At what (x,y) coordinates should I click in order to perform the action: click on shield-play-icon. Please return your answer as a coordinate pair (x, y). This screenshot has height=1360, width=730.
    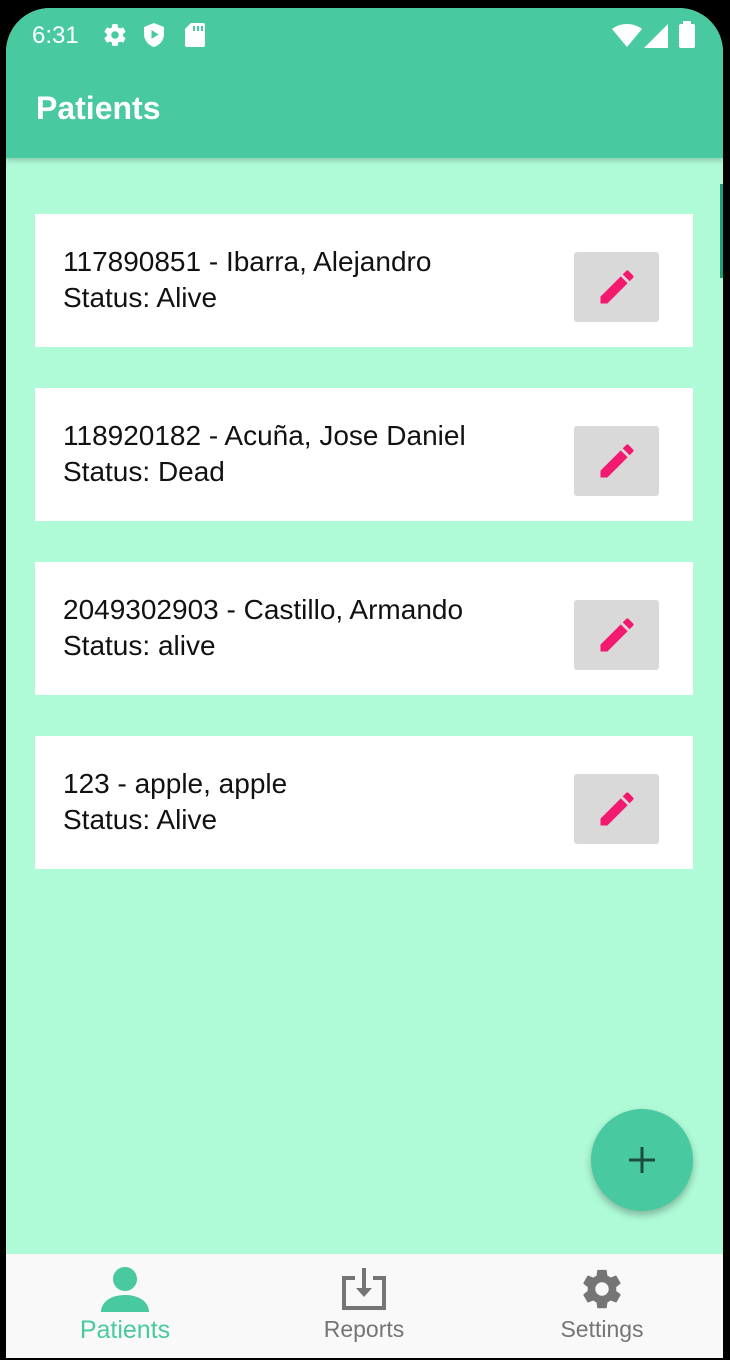
    Looking at the image, I should click on (154, 38).